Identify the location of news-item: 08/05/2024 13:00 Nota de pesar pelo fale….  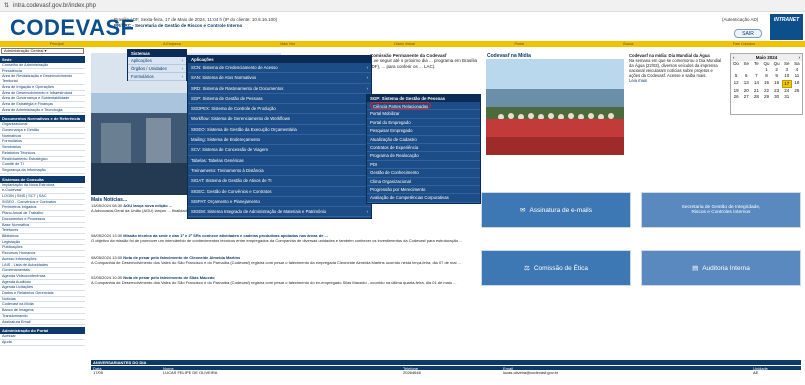
(311, 260).